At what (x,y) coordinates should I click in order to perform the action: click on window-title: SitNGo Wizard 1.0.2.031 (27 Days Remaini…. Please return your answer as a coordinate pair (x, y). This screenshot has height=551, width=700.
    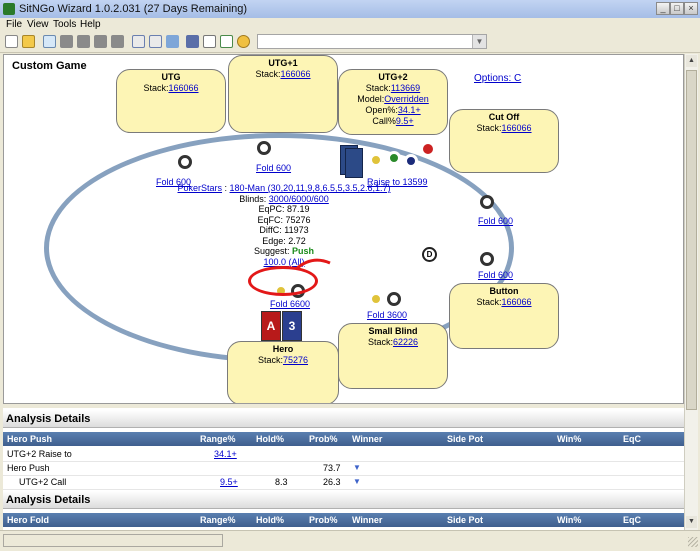
    Looking at the image, I should click on (133, 9).